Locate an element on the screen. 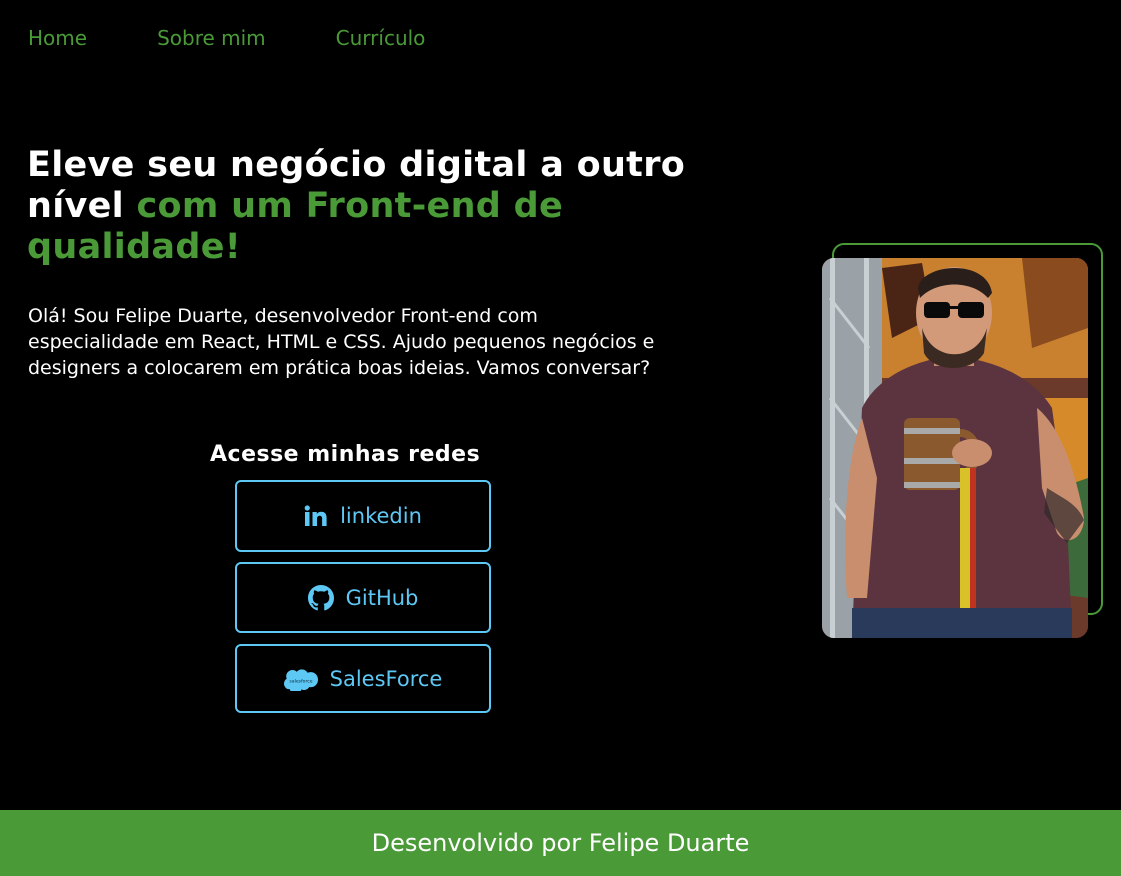 The height and width of the screenshot is (876, 1121). linkedin-label: linkedin is located at coordinates (381, 516).